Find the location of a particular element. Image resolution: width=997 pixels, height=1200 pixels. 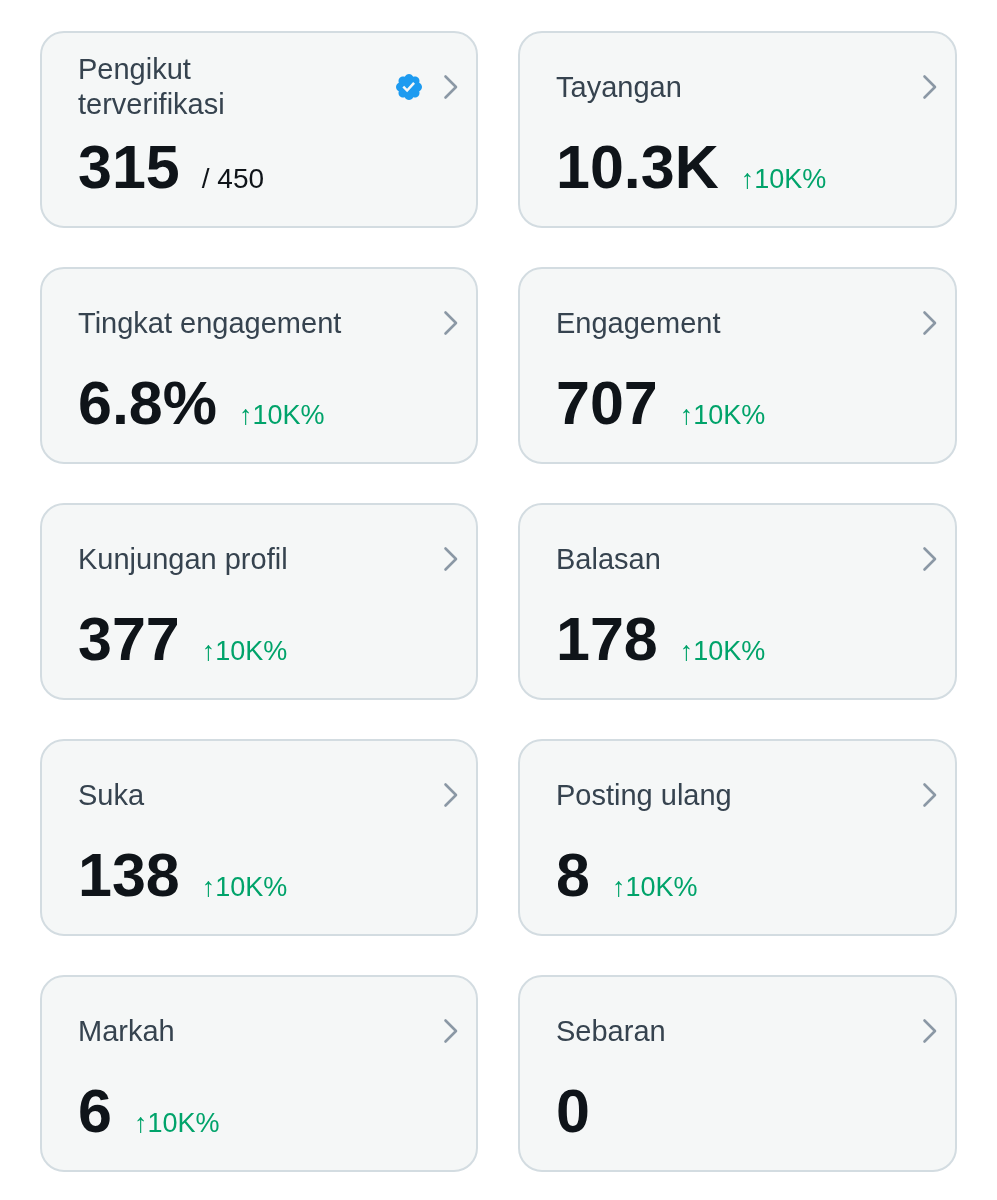

metric-total: / 450 is located at coordinates (233, 179).